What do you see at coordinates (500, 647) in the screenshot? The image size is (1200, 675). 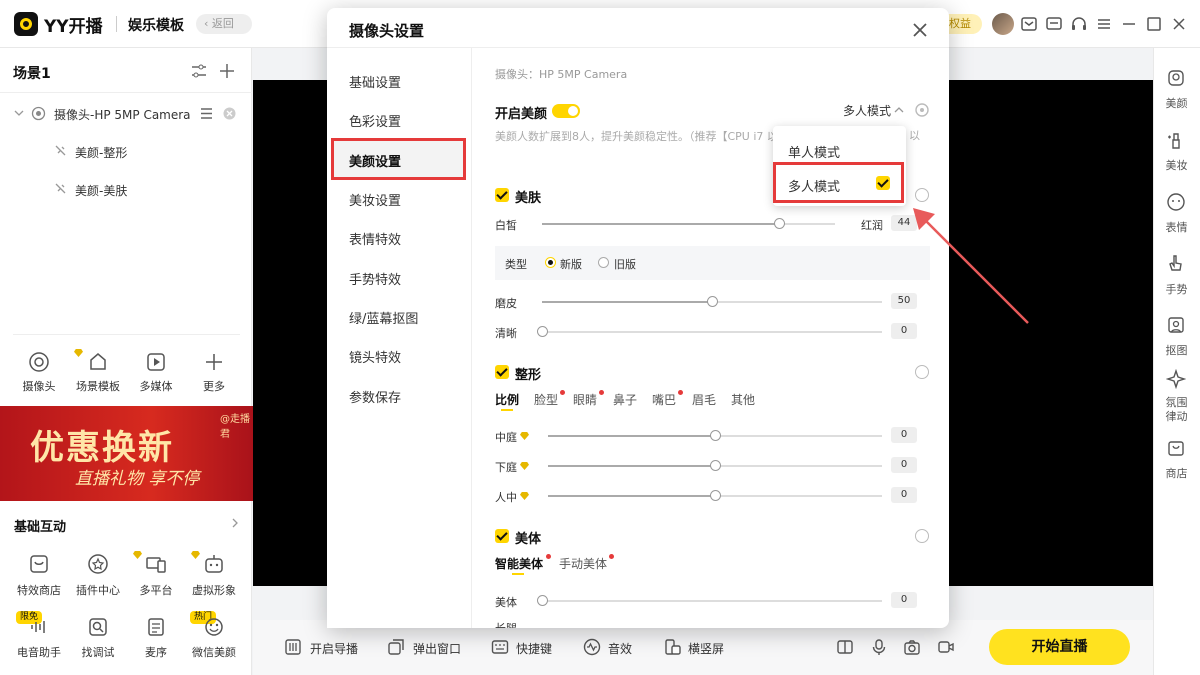 I see `keyboard-icon` at bounding box center [500, 647].